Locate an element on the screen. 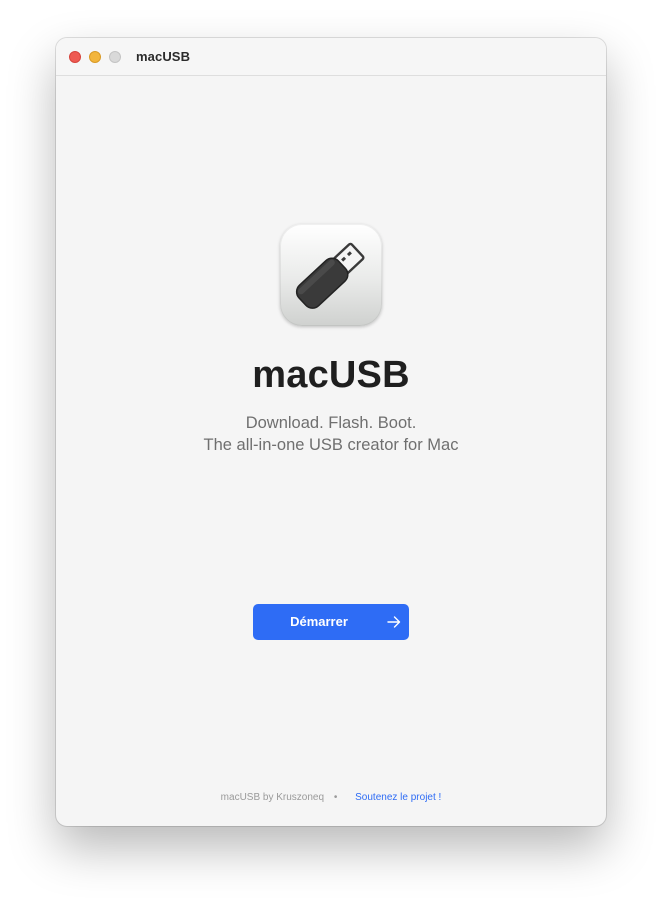  start-button: Démarrer is located at coordinates (331, 622).